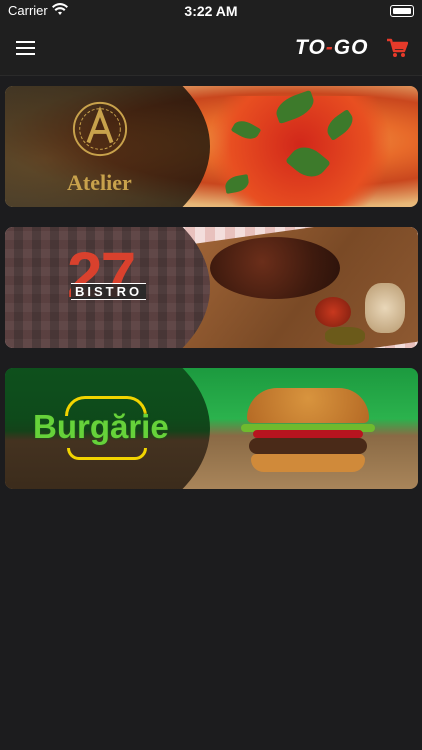 The image size is (422, 750). I want to click on hamburger-menu-icon, so click(26, 48).